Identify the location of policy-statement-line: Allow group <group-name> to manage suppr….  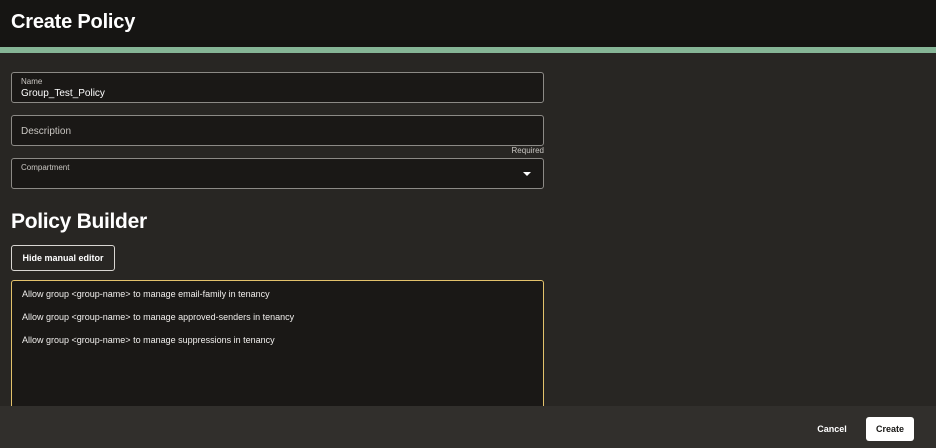
(148, 340).